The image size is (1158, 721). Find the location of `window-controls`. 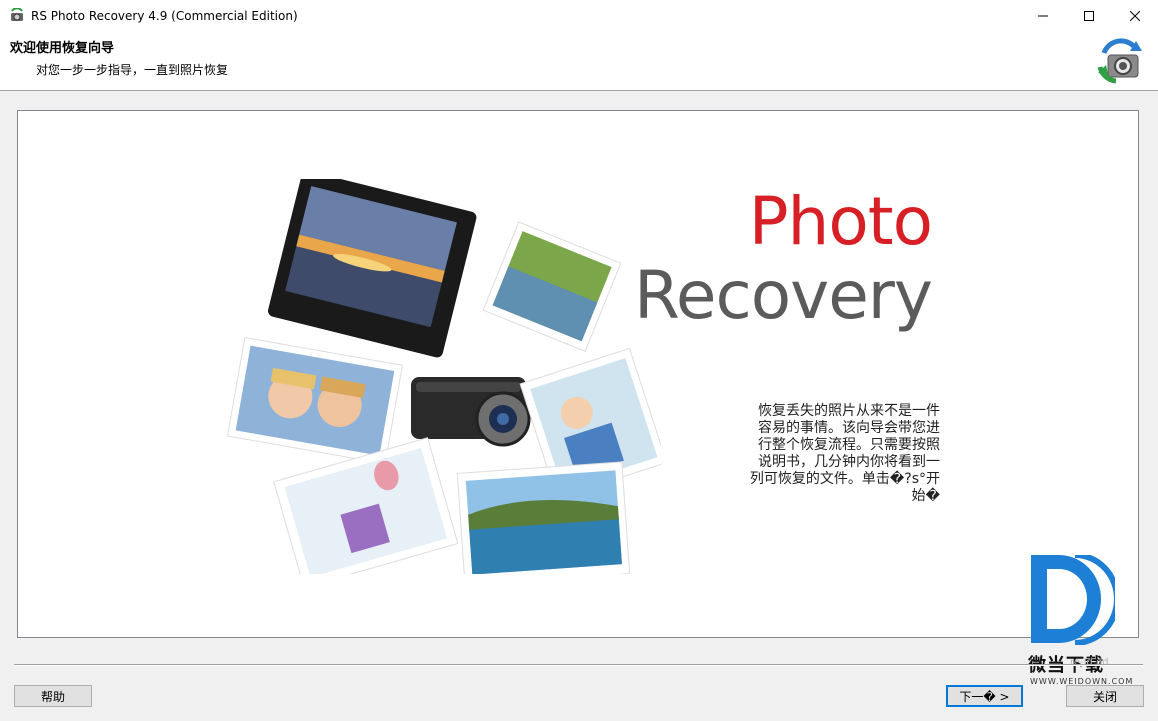

window-controls is located at coordinates (1089, 15).